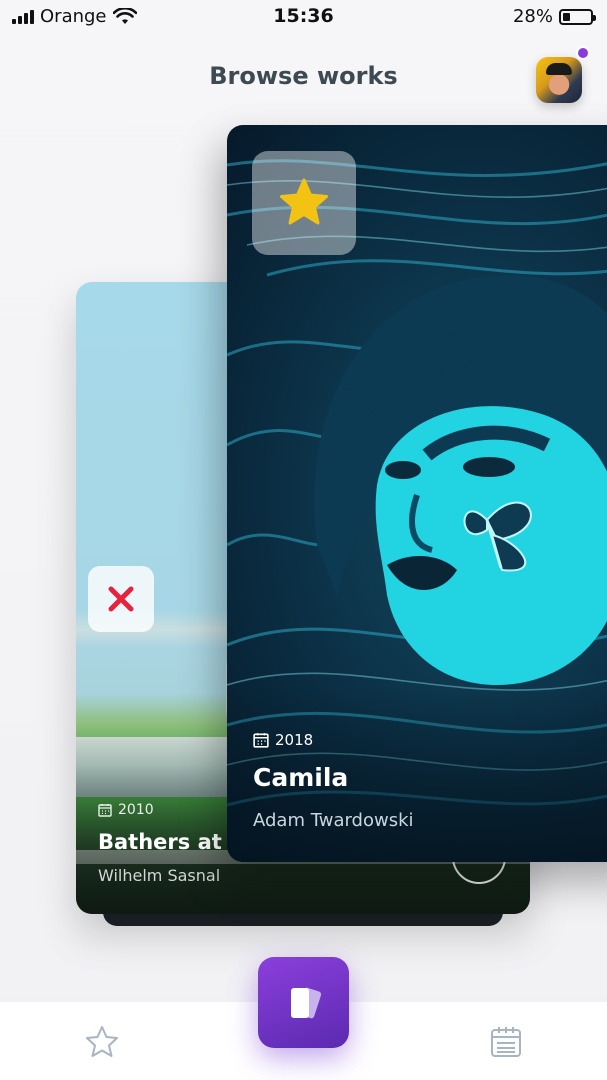  What do you see at coordinates (559, 80) in the screenshot?
I see `user-avatar` at bounding box center [559, 80].